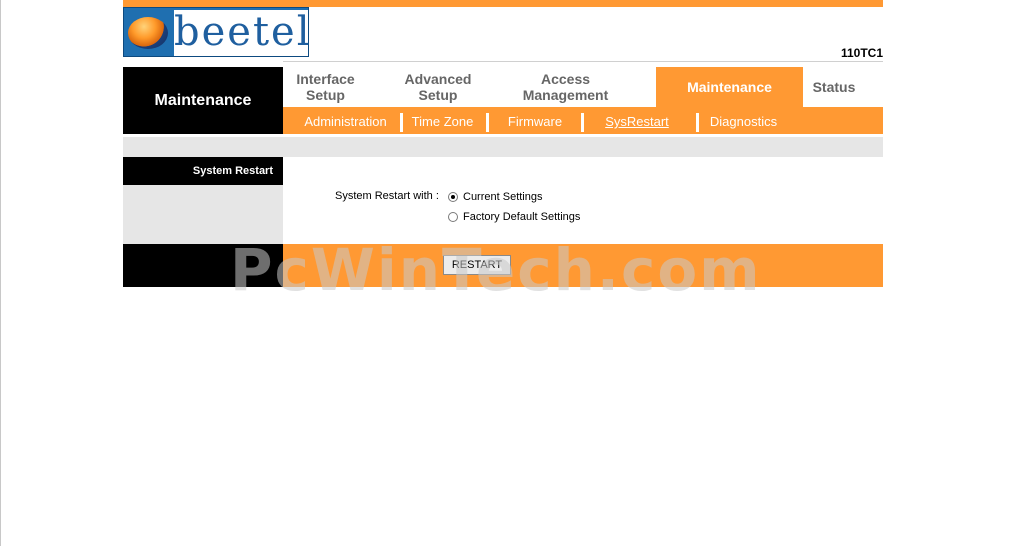  I want to click on tab-label: Advanced Setup, so click(438, 87).